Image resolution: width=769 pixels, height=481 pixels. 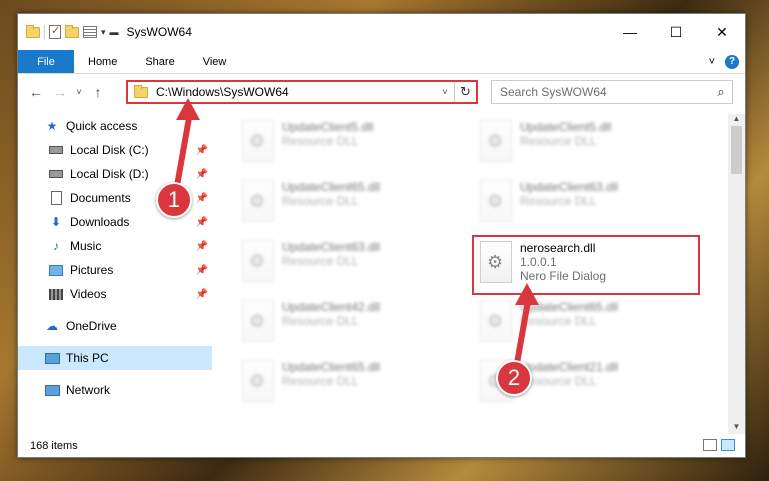 What do you see at coordinates (60, 92) in the screenshot?
I see `forward-arrow-icon: →` at bounding box center [60, 92].